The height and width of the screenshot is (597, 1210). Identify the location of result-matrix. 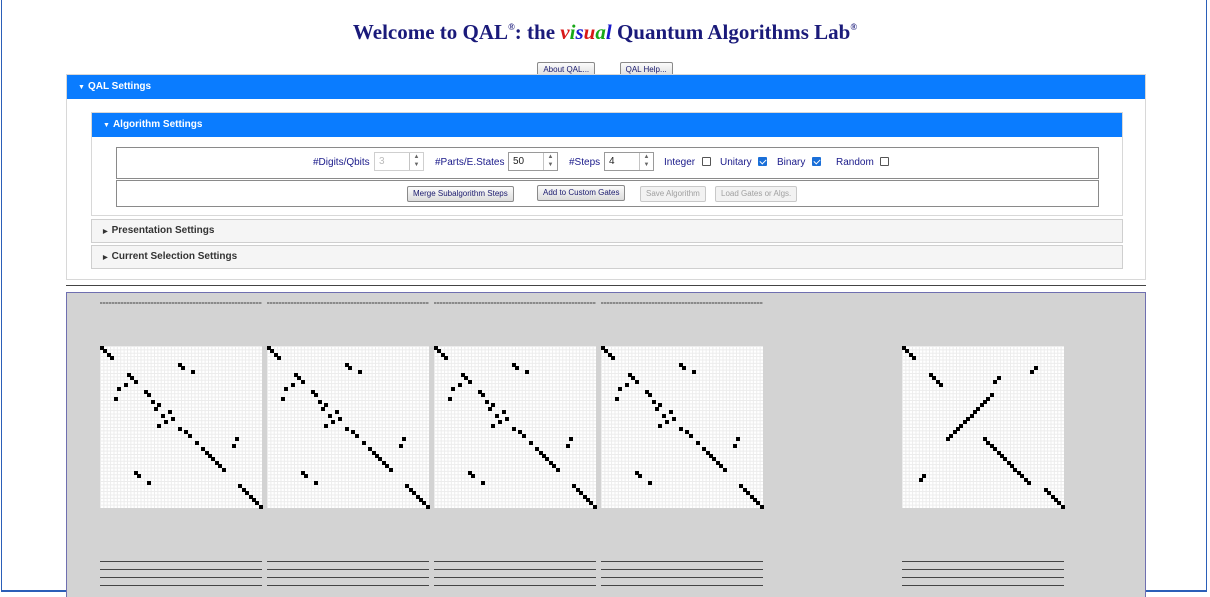
(983, 427).